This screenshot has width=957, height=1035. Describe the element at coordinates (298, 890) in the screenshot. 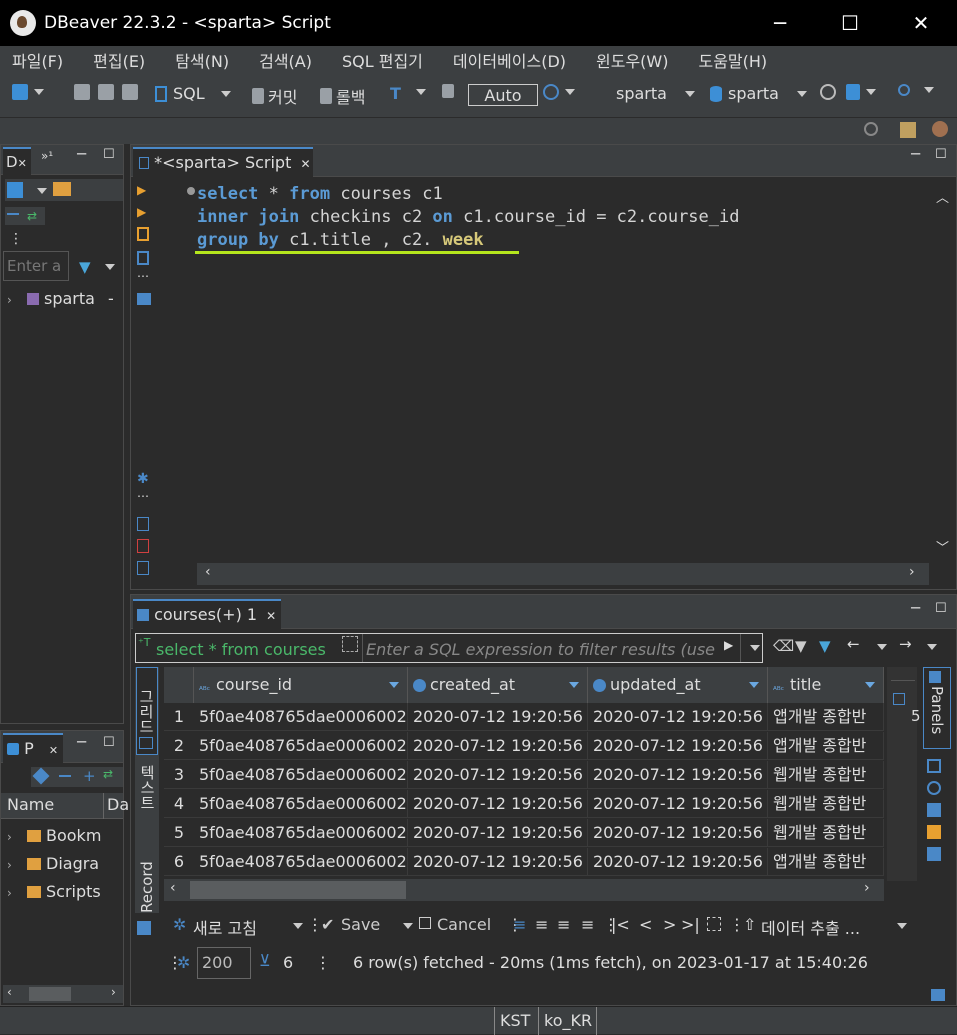

I see `scrollbar-thumb` at that location.